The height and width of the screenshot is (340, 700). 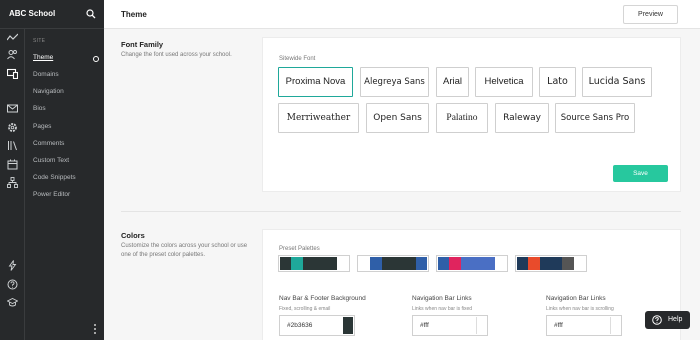 What do you see at coordinates (12, 127) in the screenshot?
I see `settings-icon` at bounding box center [12, 127].